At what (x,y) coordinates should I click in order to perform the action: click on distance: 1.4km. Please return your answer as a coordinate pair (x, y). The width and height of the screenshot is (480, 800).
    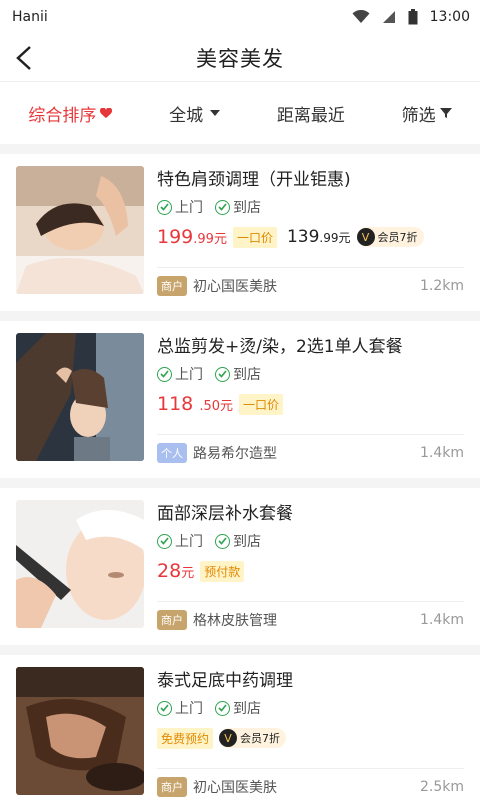
    Looking at the image, I should click on (441, 620).